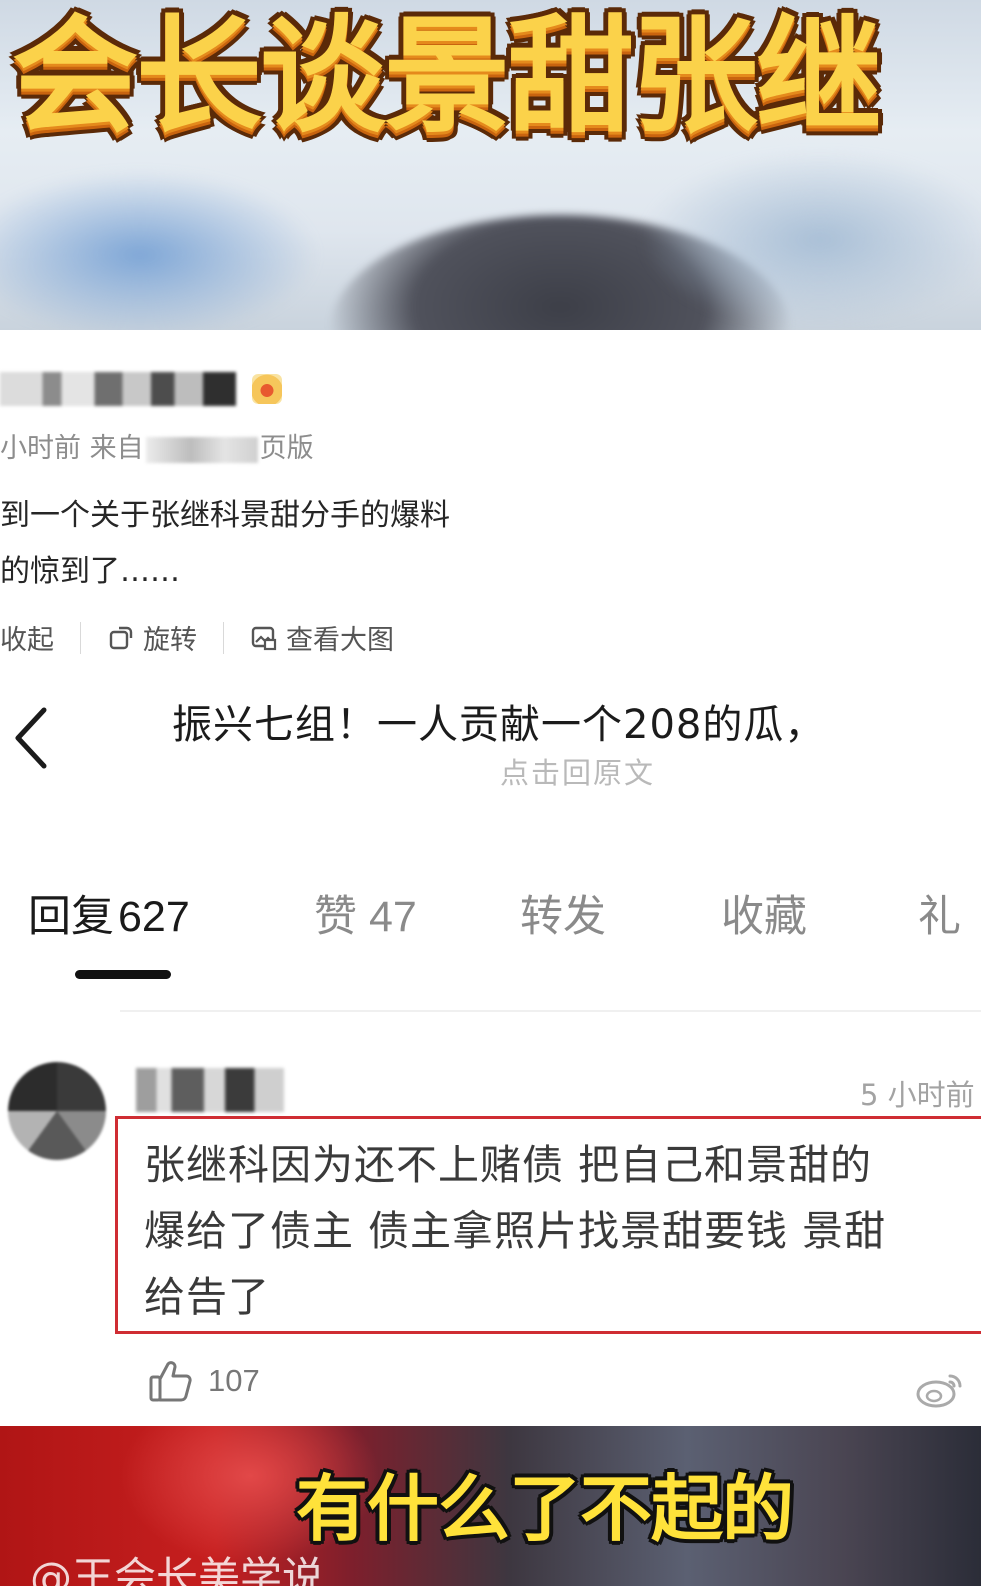 This screenshot has height=1586, width=981. I want to click on view-large-button: 查看大图, so click(322, 637).